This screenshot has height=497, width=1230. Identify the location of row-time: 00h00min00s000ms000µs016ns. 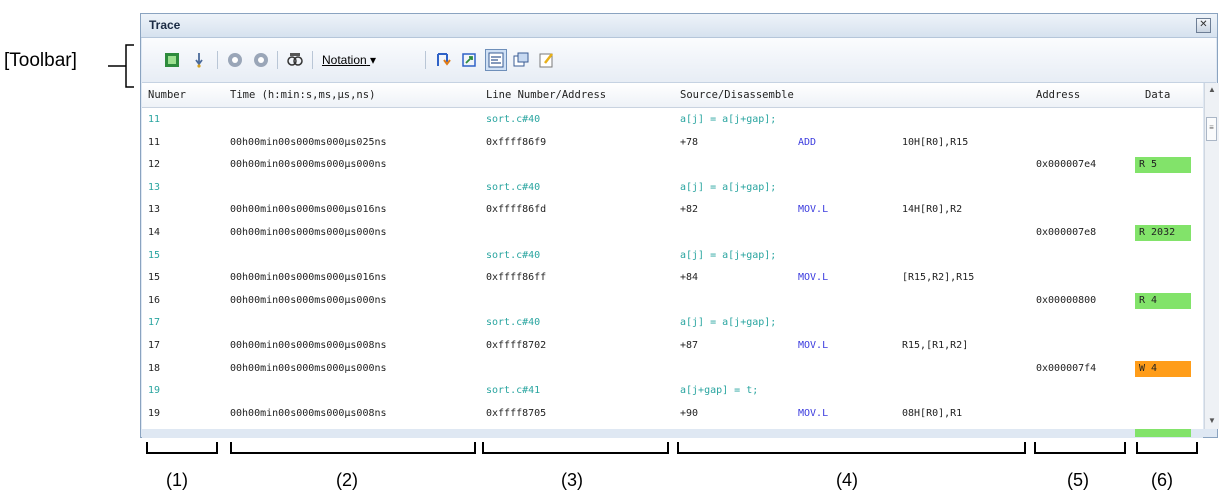
(308, 278).